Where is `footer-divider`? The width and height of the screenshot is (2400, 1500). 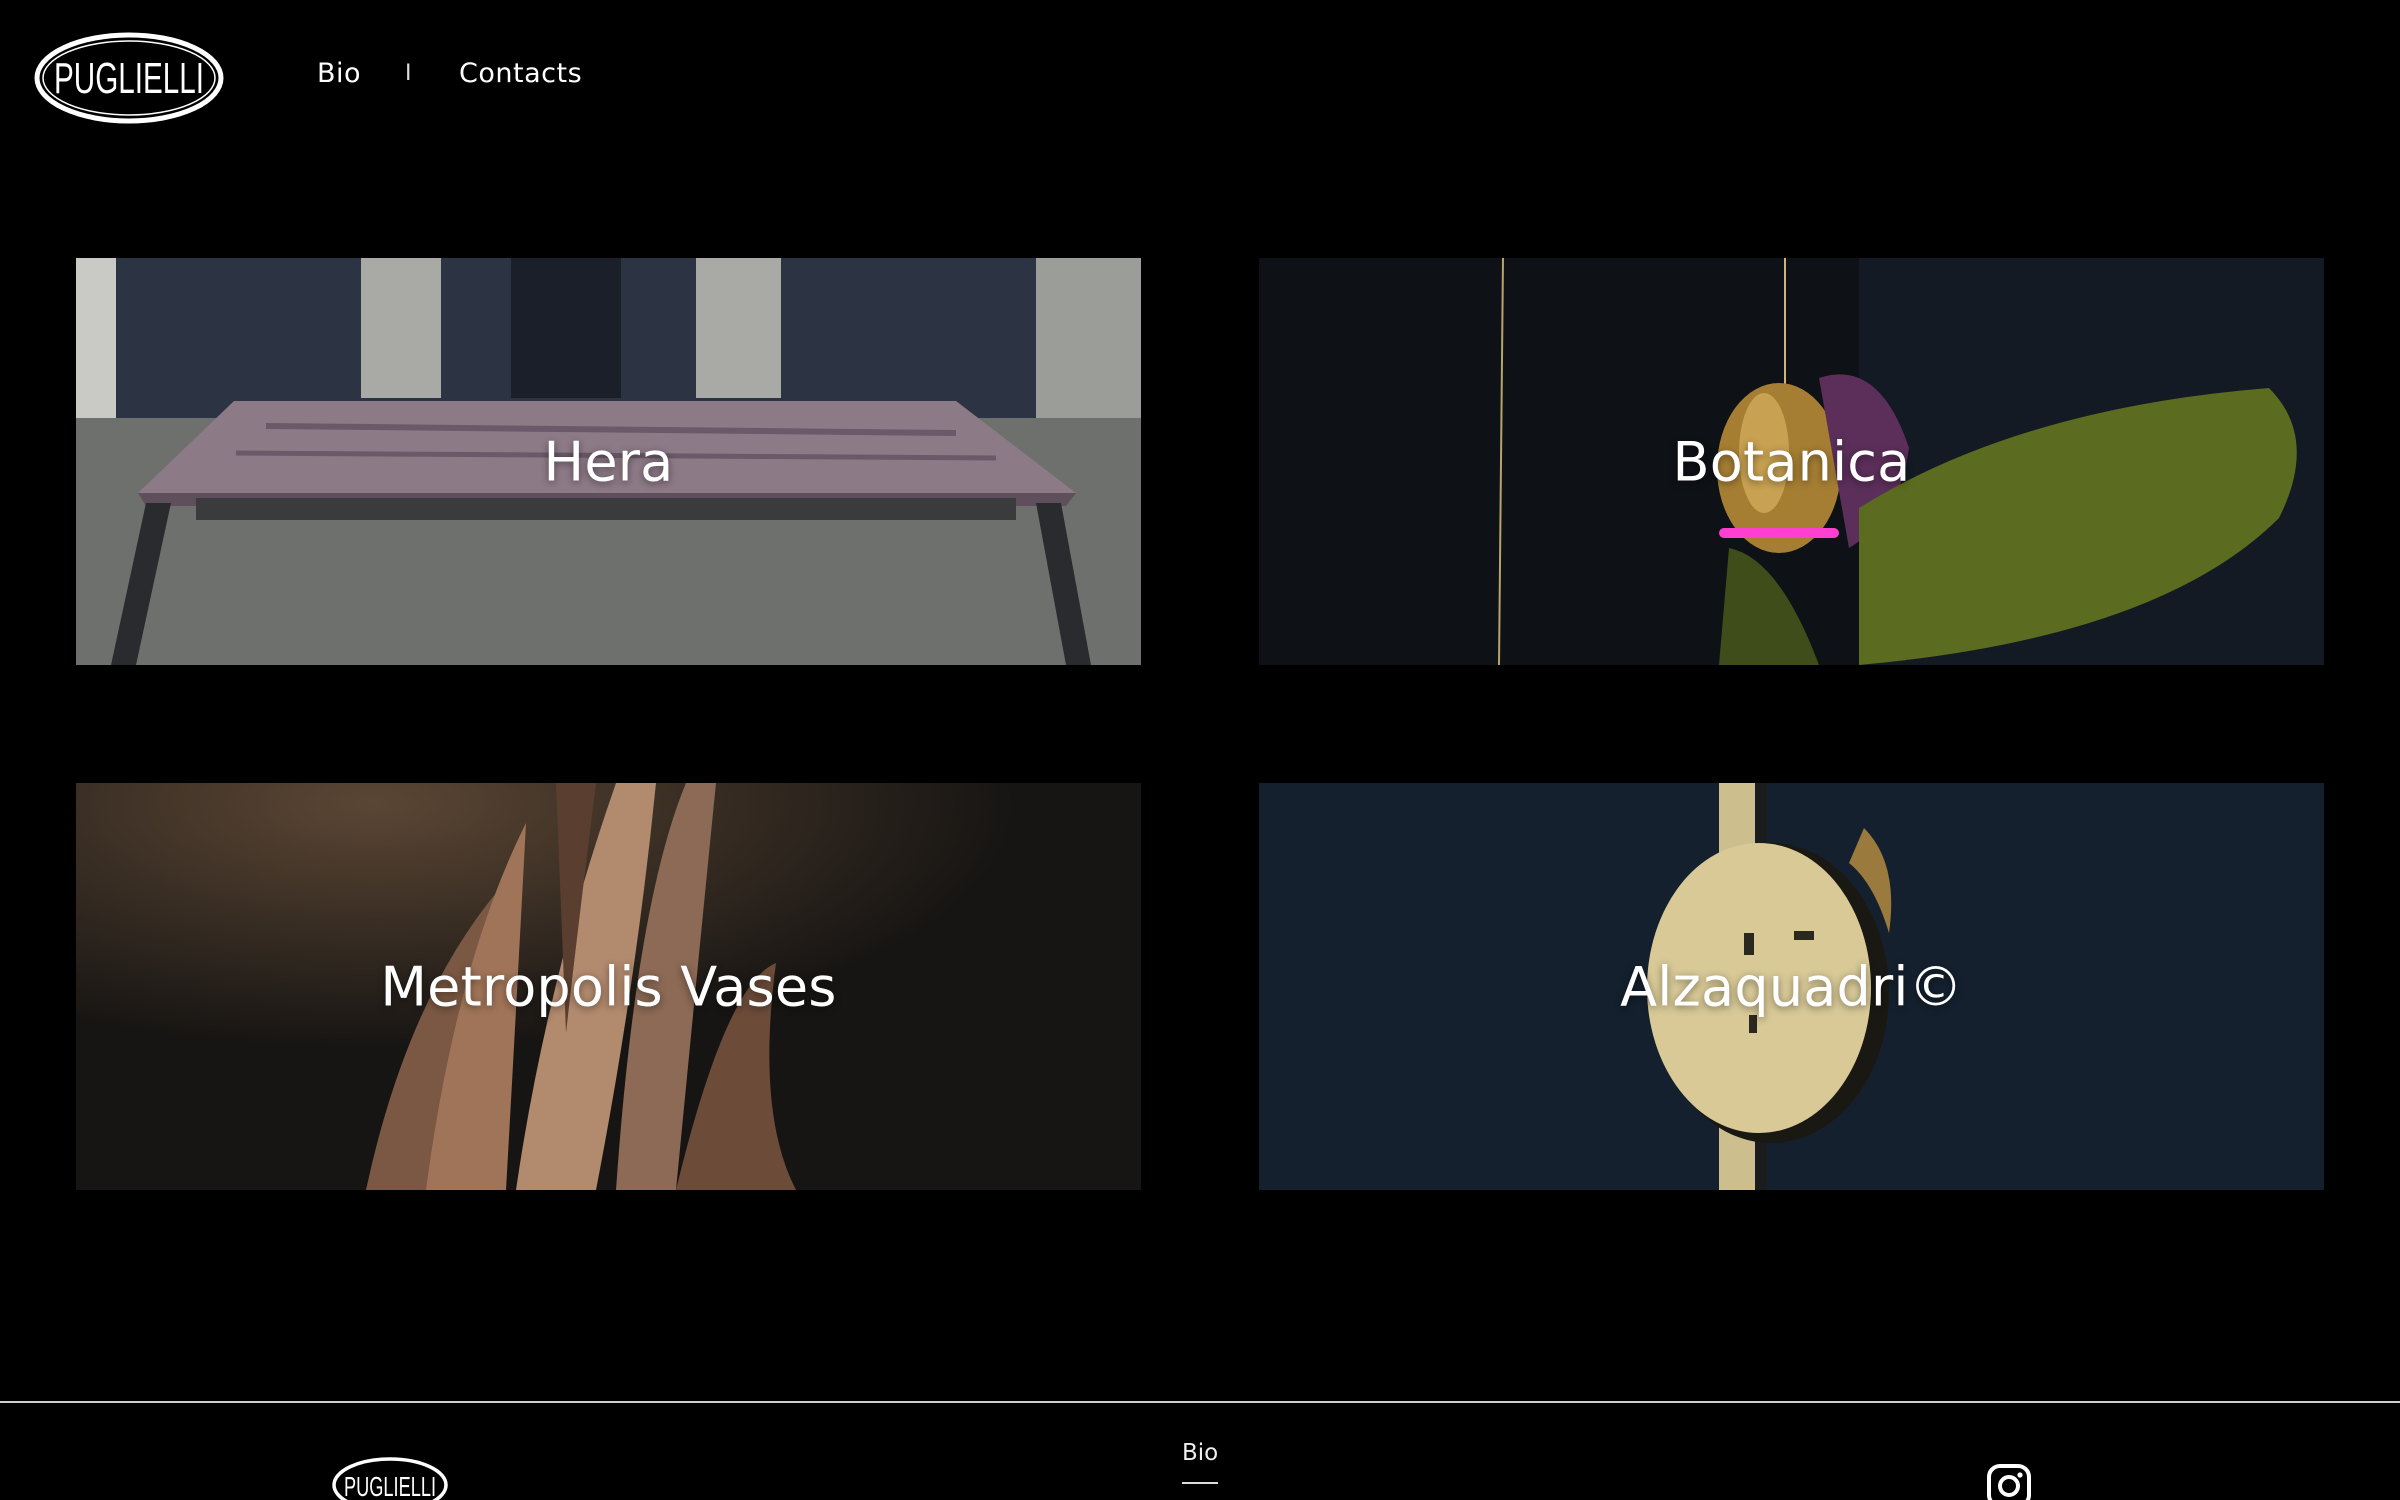 footer-divider is located at coordinates (1200, 1402).